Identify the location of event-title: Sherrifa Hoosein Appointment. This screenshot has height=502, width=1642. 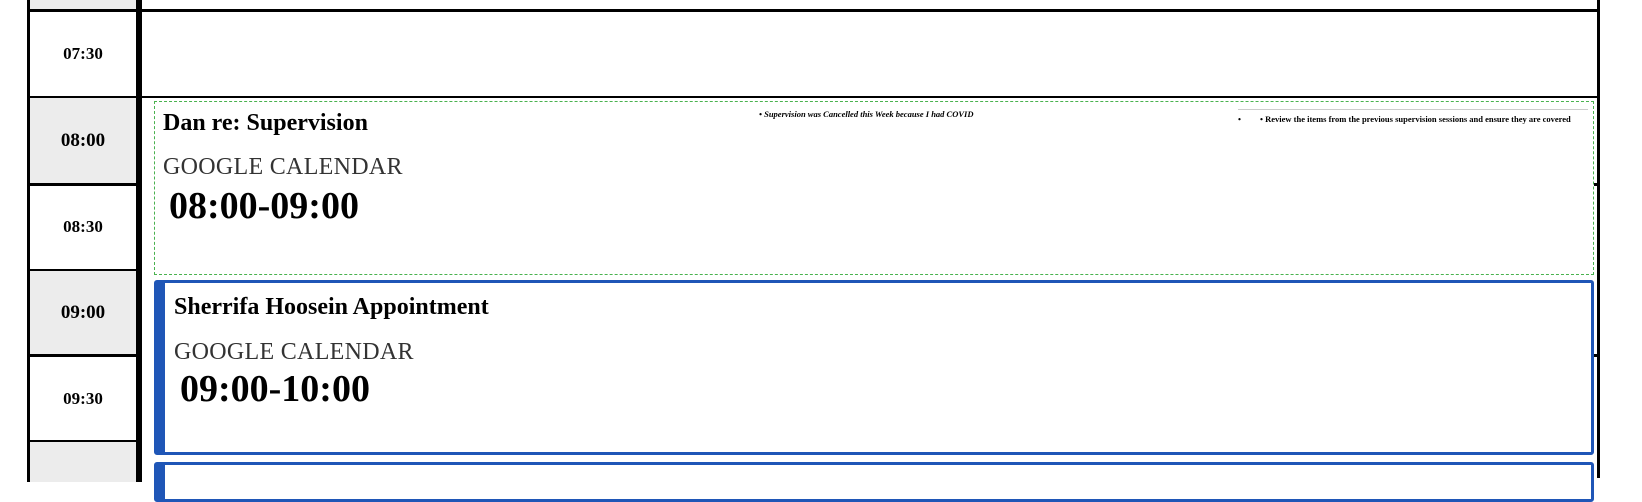
(331, 307).